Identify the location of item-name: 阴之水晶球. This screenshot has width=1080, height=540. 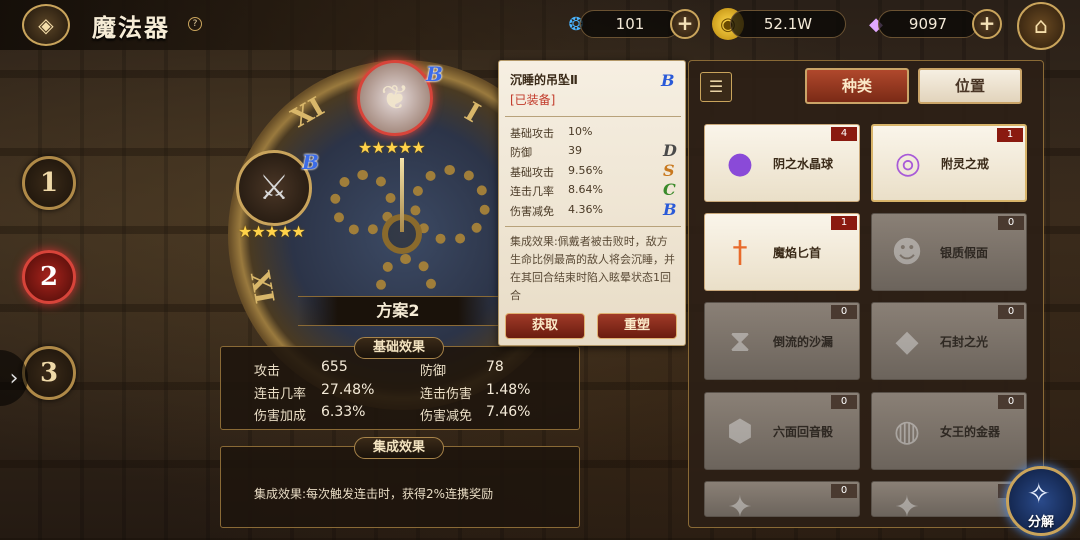
(803, 163).